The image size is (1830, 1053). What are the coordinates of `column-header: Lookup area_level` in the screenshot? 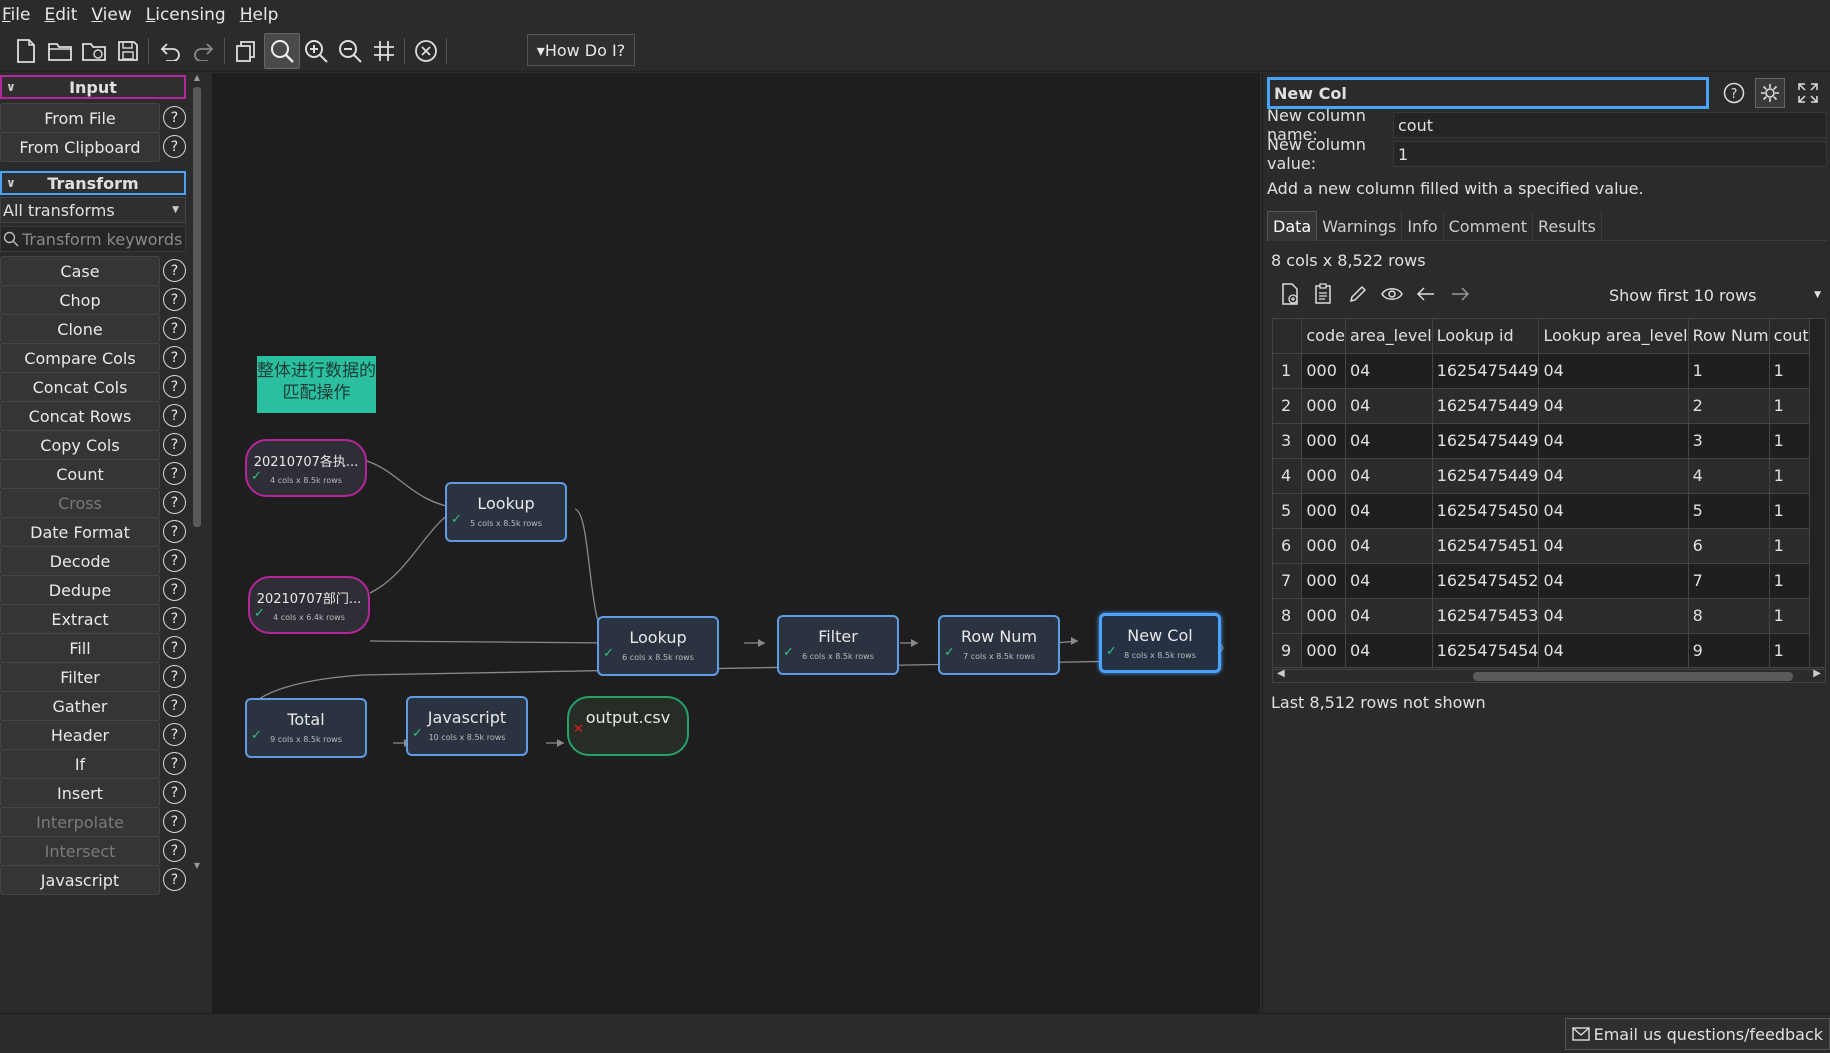 It's located at (1613, 336).